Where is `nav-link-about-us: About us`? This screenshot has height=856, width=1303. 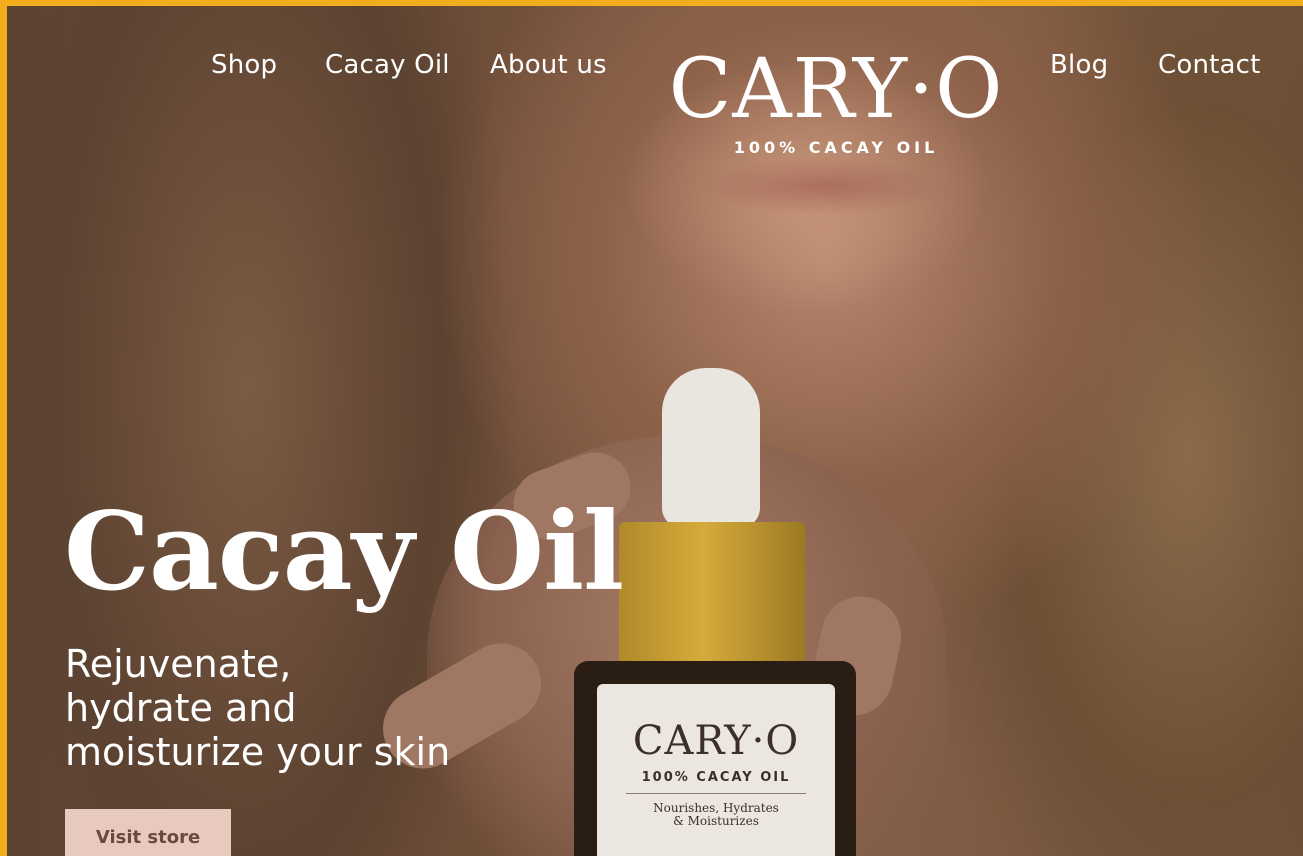 nav-link-about-us: About us is located at coordinates (548, 65).